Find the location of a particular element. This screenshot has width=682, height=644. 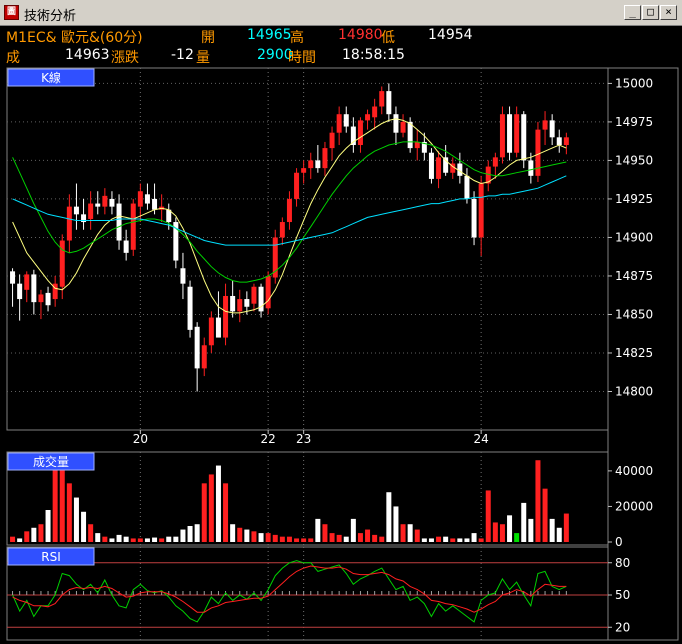

kline-y-label: 14875 is located at coordinates (634, 276).